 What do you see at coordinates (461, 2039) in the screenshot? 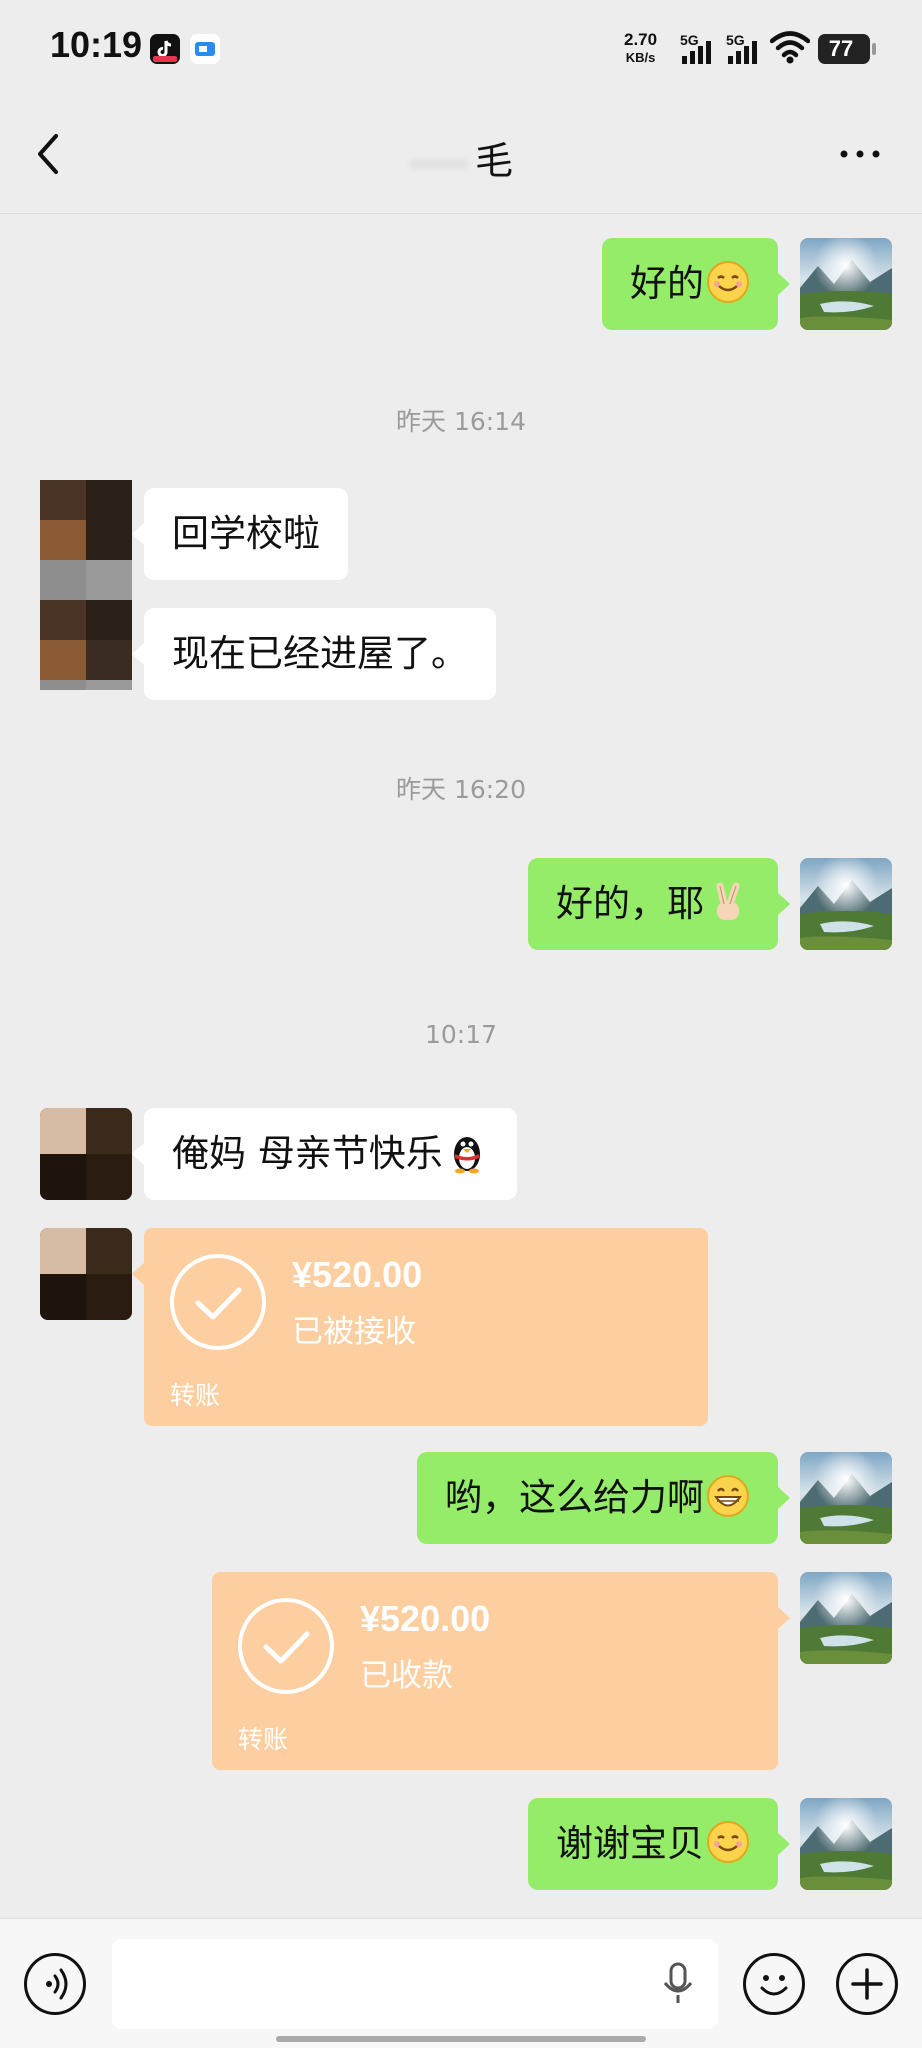
I see `home-indicator` at bounding box center [461, 2039].